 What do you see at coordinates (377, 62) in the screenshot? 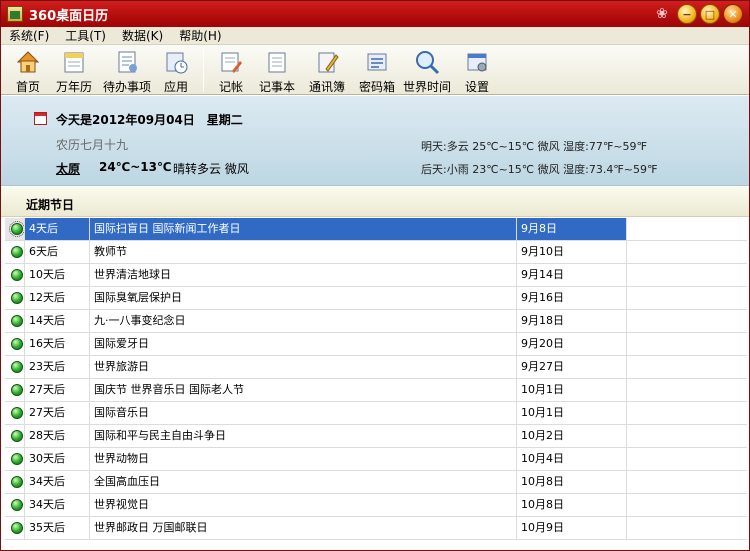
I see `password-box-icon` at bounding box center [377, 62].